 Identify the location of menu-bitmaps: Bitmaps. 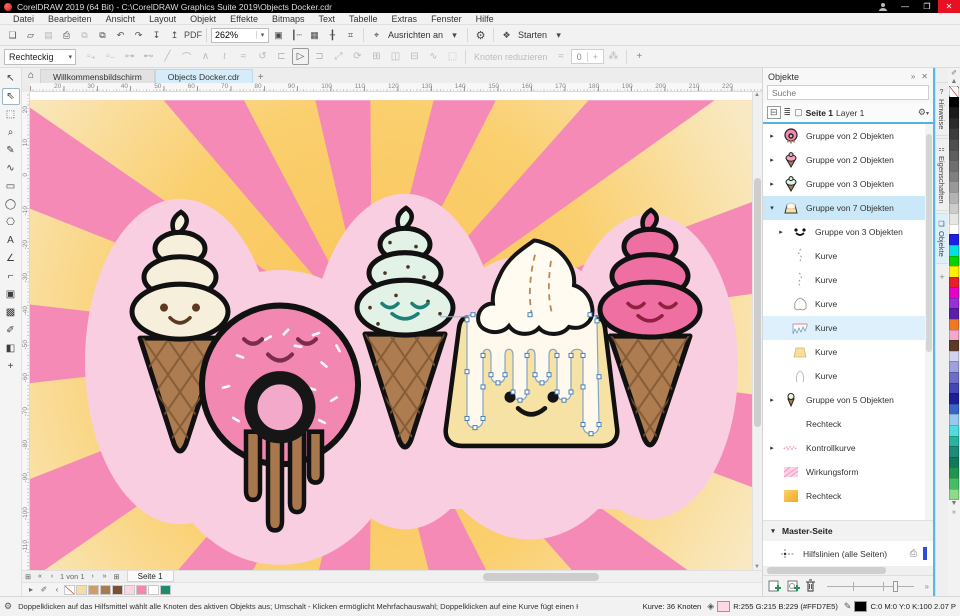
(288, 19).